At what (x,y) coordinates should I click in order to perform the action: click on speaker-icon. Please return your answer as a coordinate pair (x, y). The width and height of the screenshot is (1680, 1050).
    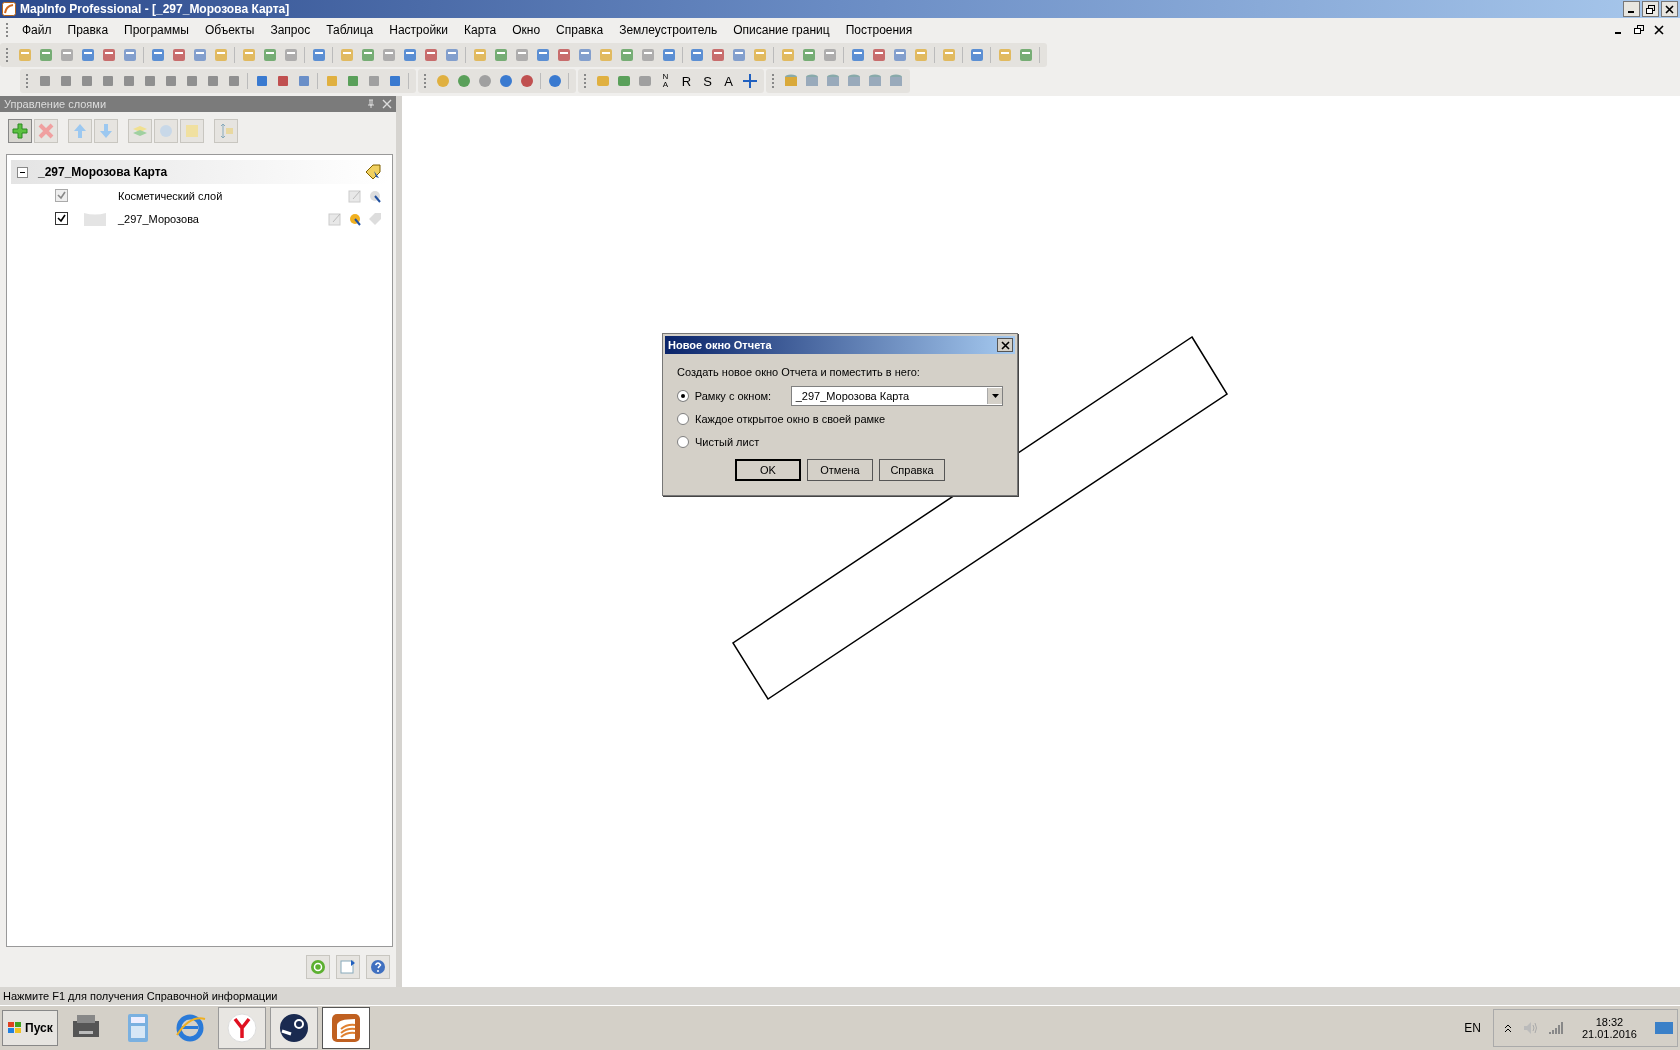
    Looking at the image, I should click on (1529, 1028).